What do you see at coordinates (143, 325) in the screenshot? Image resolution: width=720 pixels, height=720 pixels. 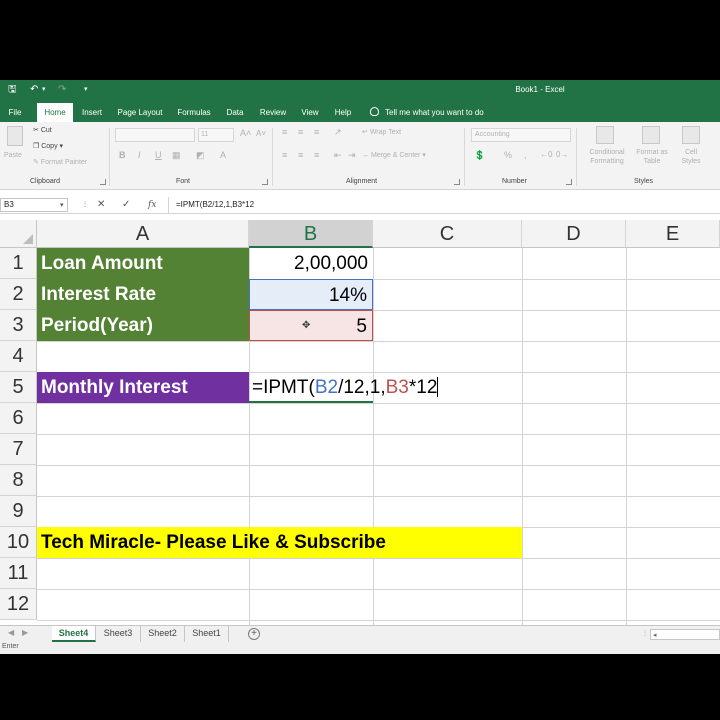 I see `cell-a3: Period(Year)` at bounding box center [143, 325].